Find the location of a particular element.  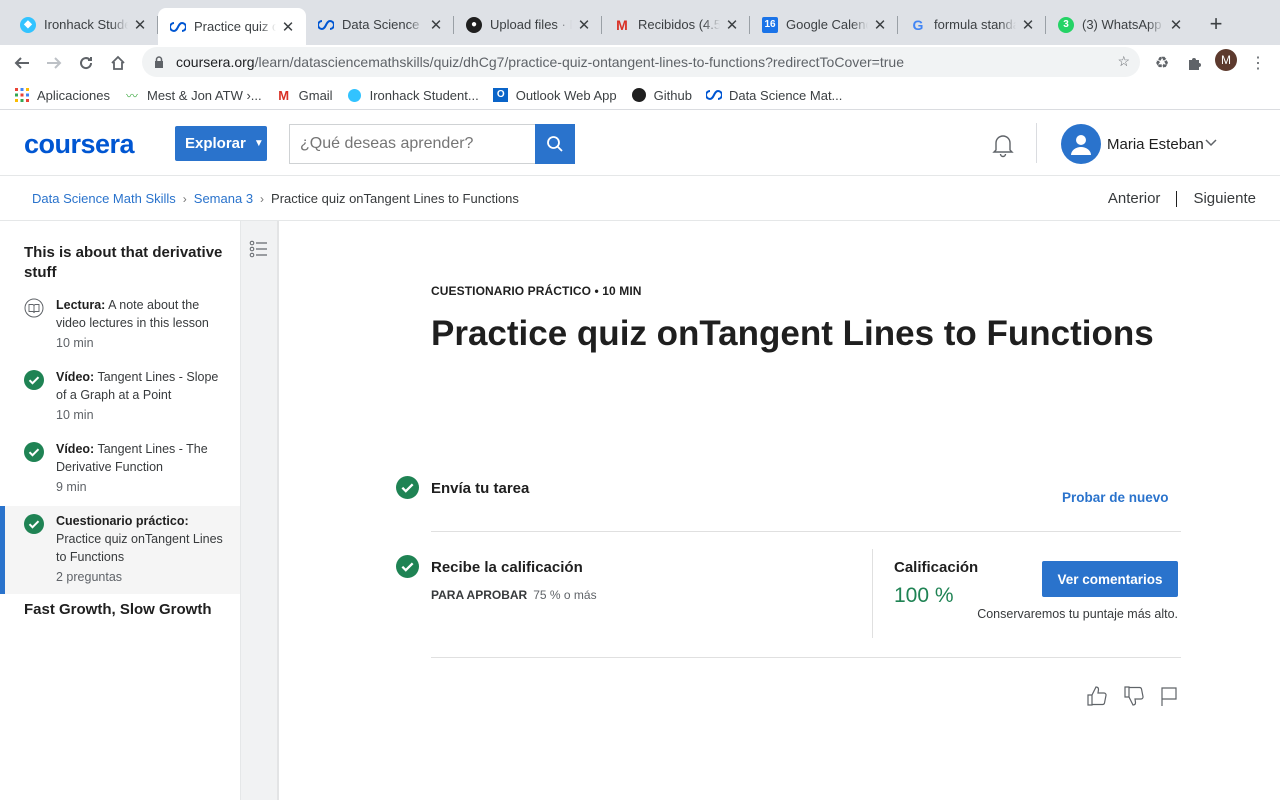

coursera-logo: coursera is located at coordinates (79, 144).